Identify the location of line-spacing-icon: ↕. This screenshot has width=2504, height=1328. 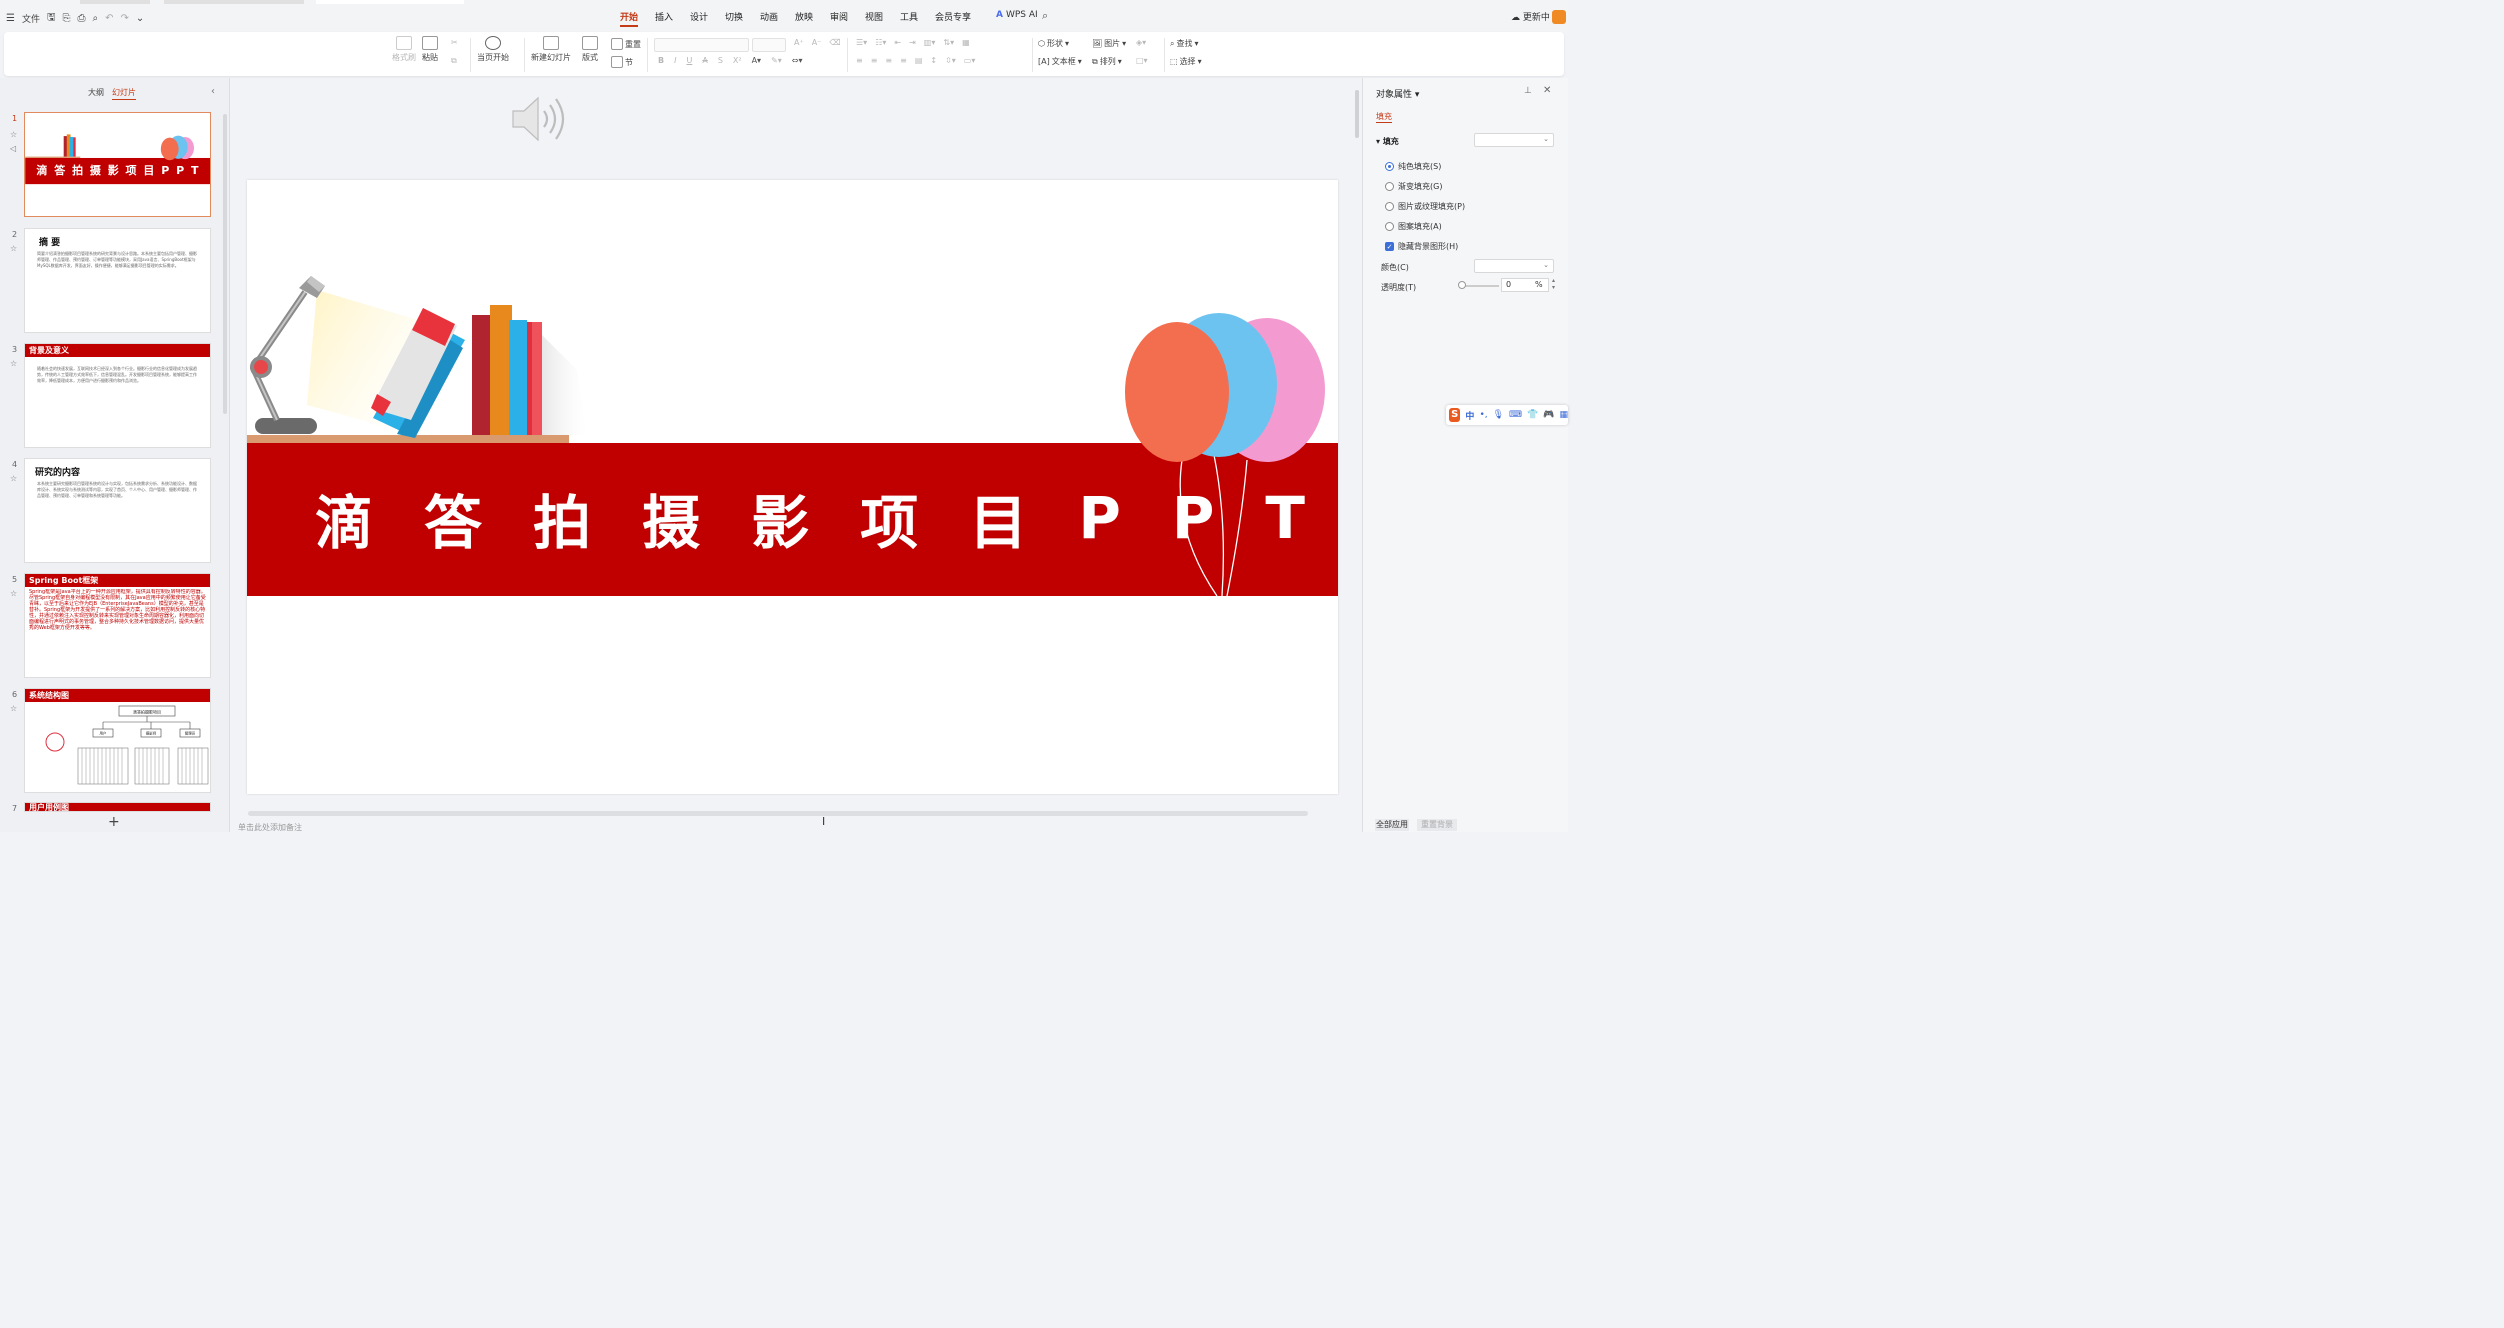
(933, 60).